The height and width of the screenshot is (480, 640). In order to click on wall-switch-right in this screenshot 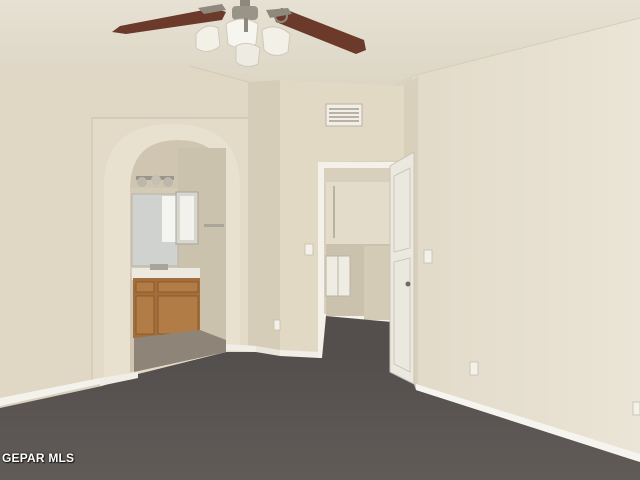, I will do `click(428, 256)`.